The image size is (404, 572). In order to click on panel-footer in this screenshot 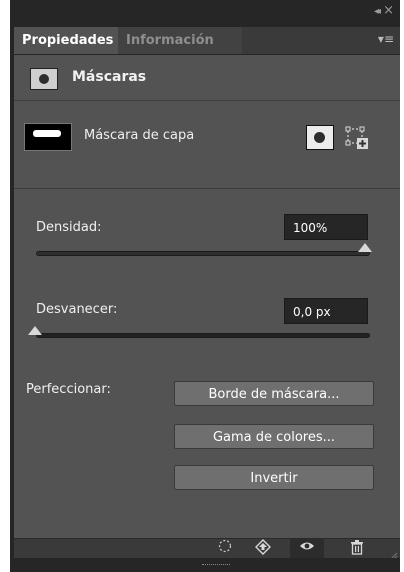, I will do `click(207, 549)`.